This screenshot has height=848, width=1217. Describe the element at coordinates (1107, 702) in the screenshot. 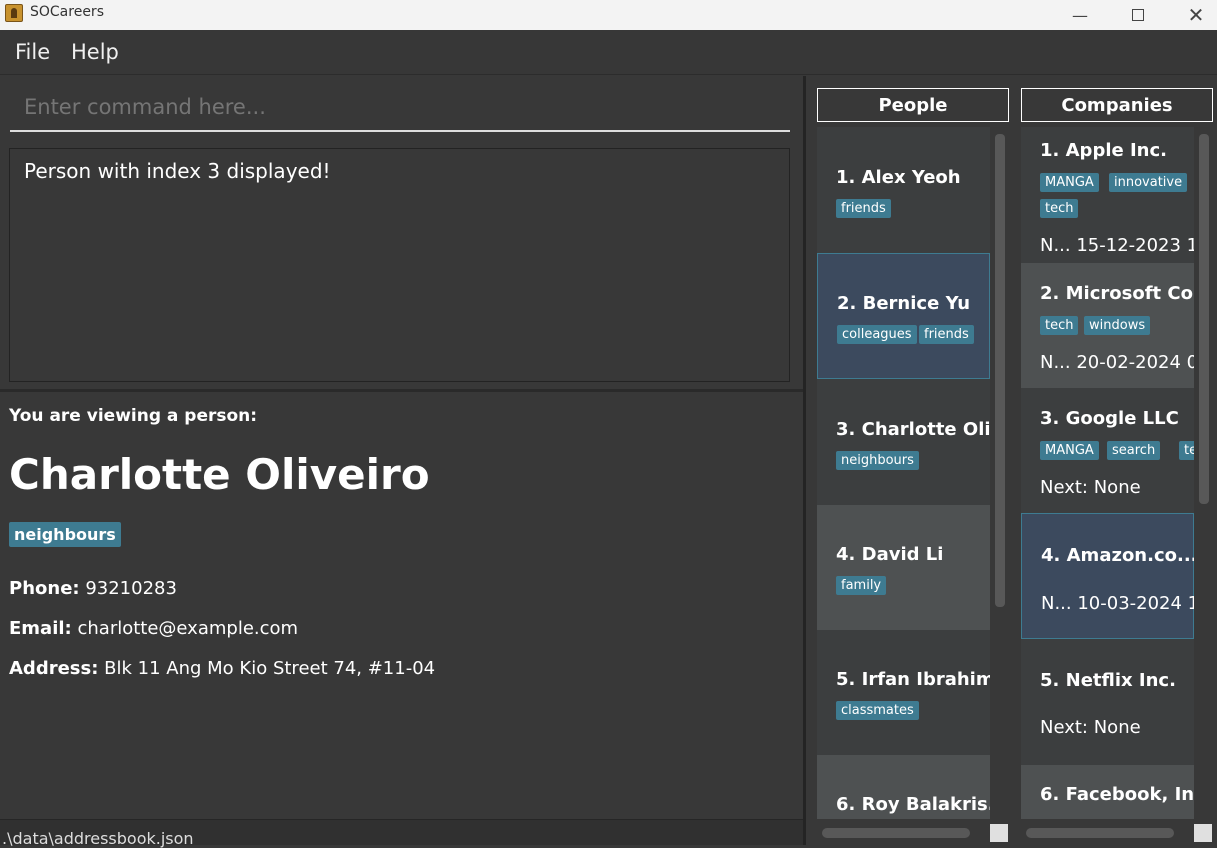

I see `company-card: 5. Netflix Inc. Next: None` at that location.